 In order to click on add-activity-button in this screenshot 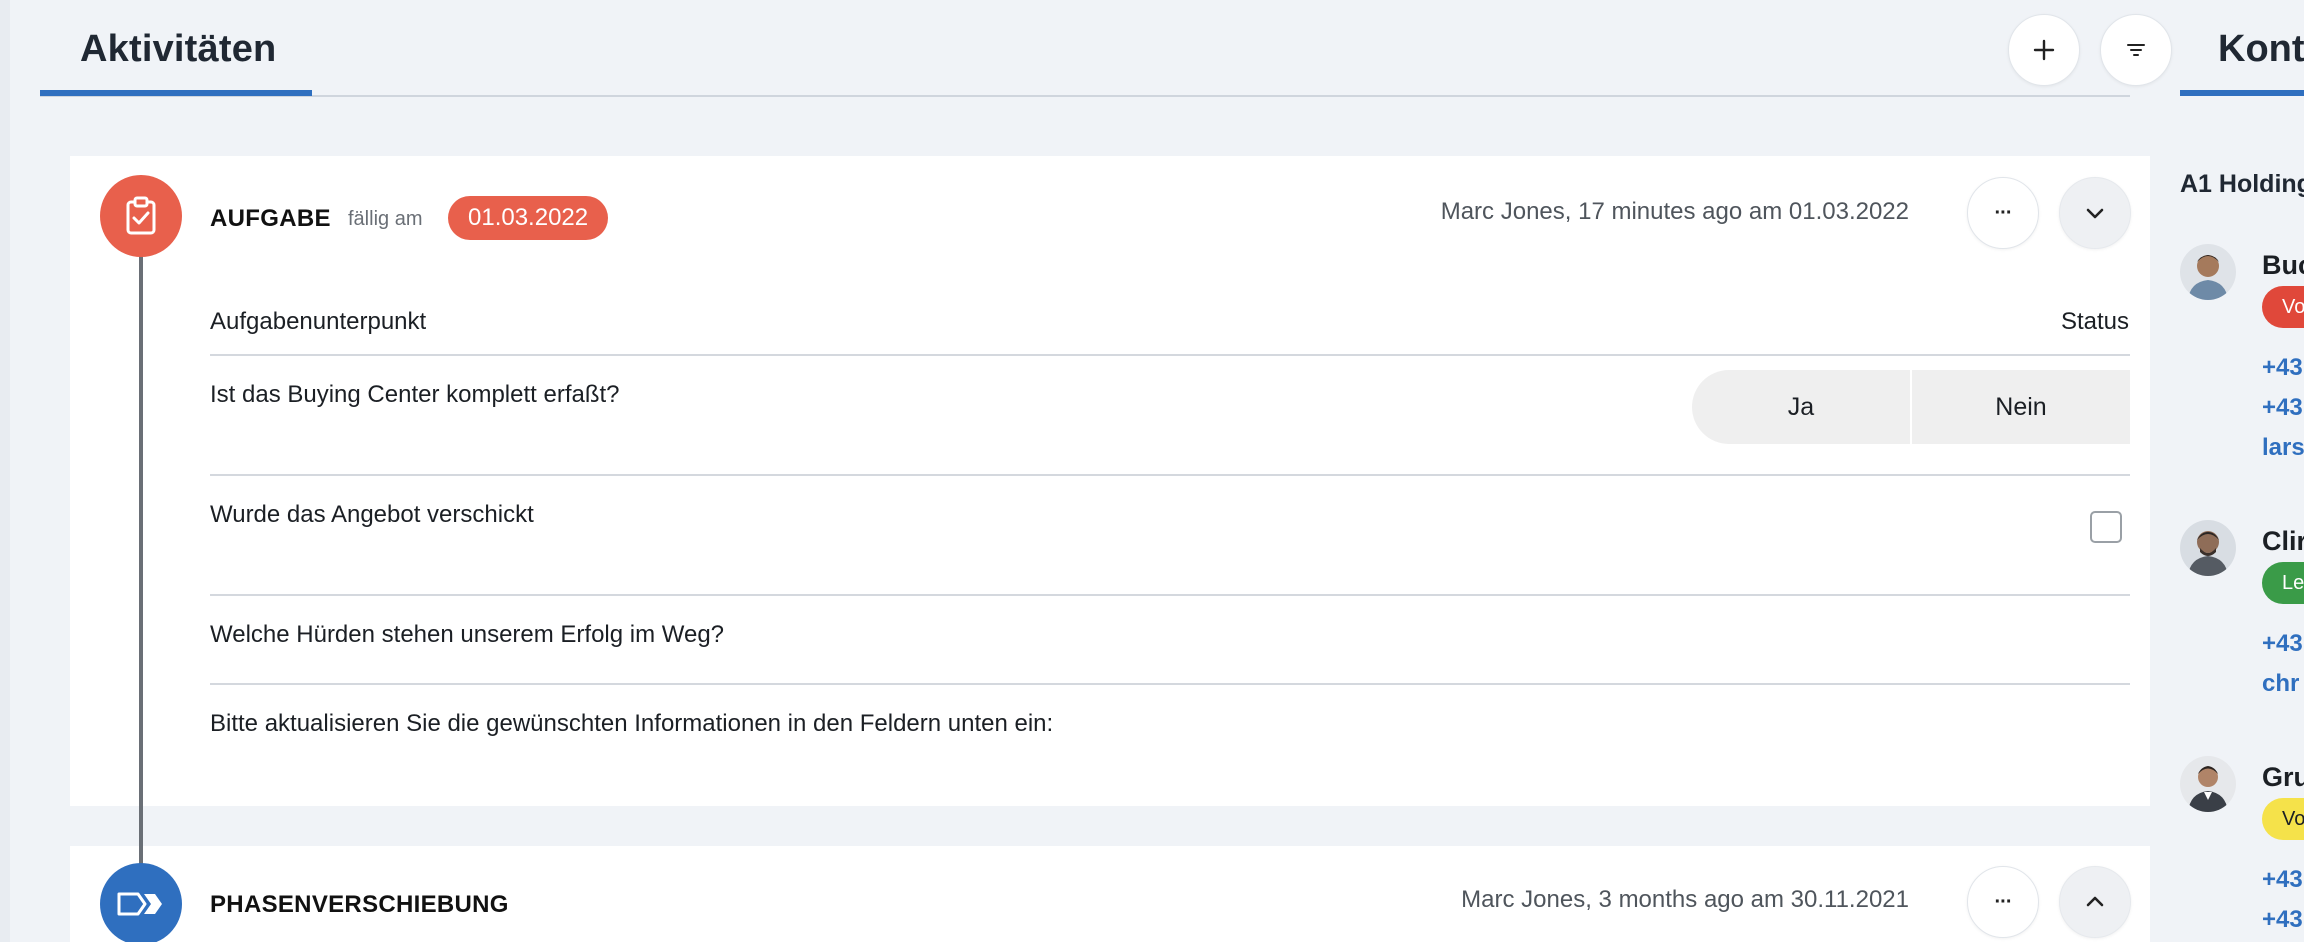, I will do `click(2044, 50)`.